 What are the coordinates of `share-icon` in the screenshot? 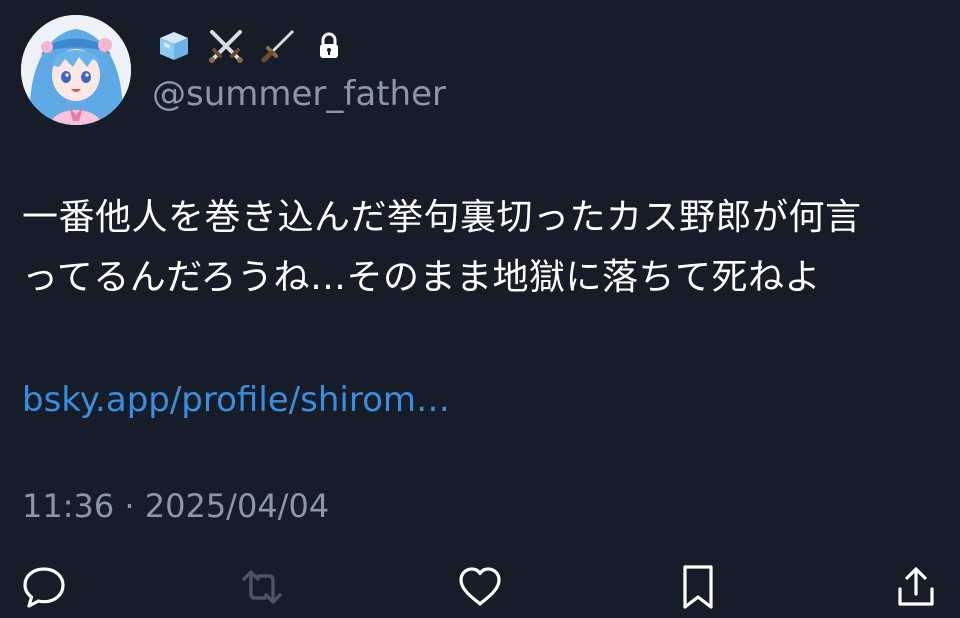 It's located at (916, 587).